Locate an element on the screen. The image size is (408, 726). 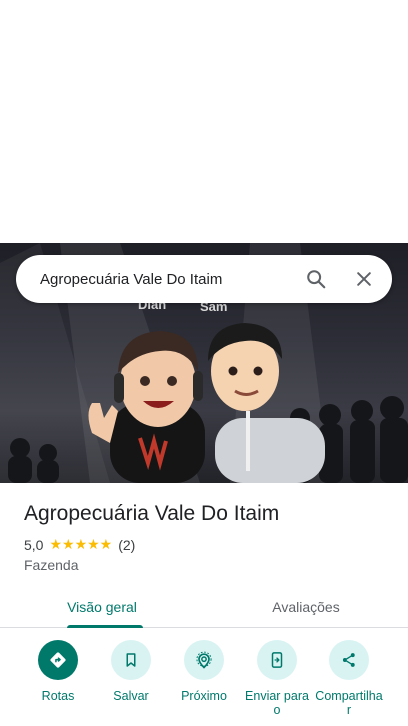
nearby-icon is located at coordinates (204, 660).